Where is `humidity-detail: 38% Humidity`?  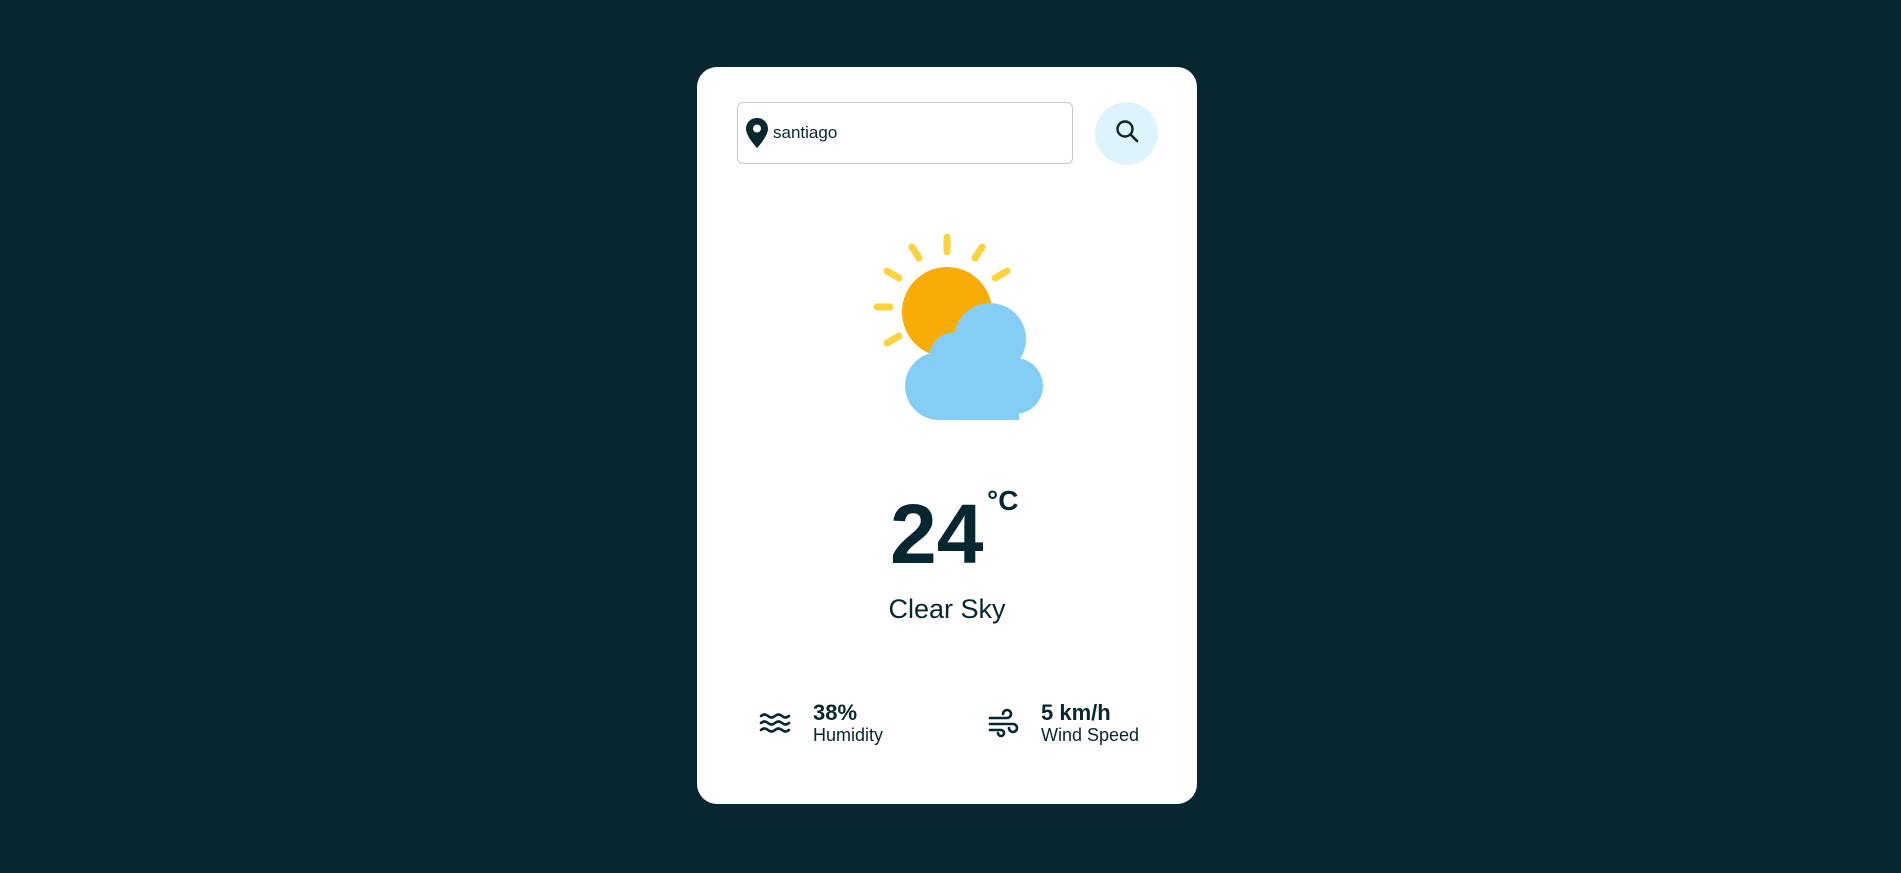
humidity-detail: 38% Humidity is located at coordinates (821, 723).